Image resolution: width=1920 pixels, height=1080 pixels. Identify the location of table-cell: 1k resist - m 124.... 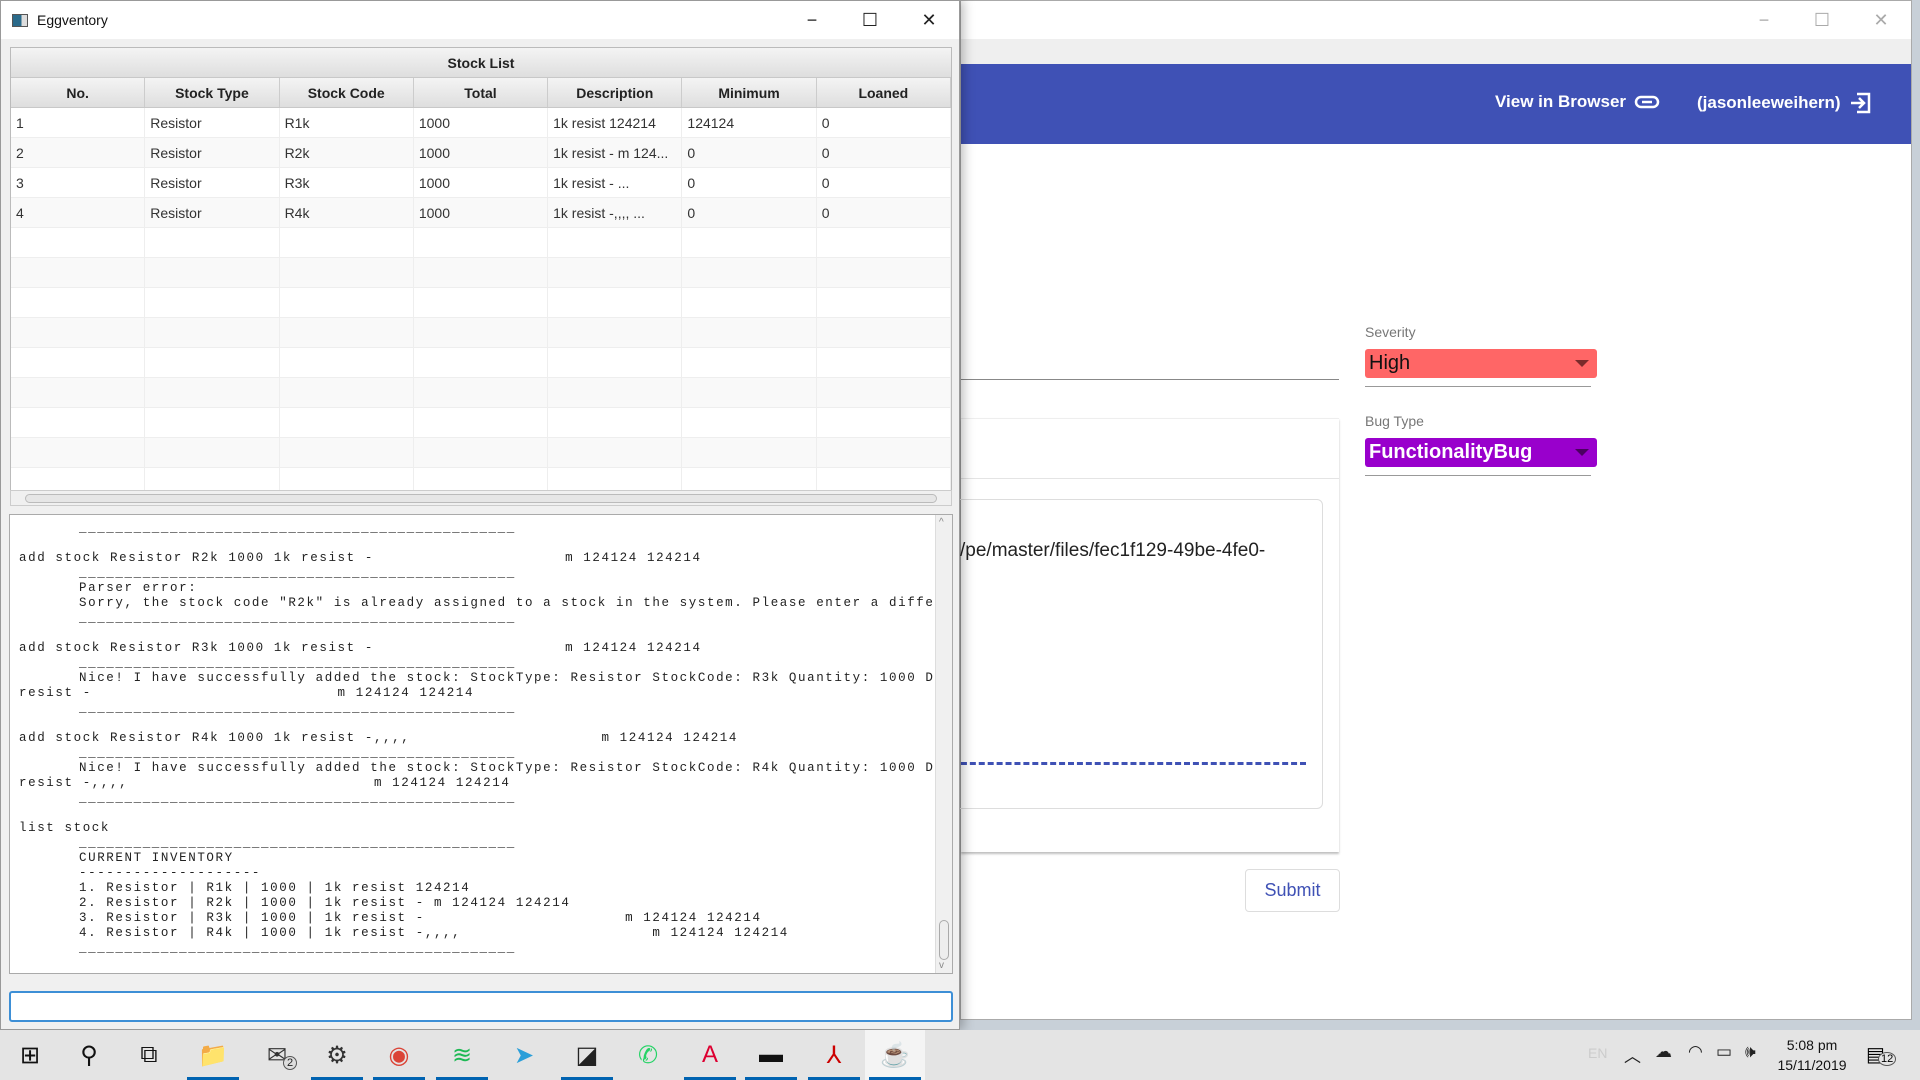
(615, 152).